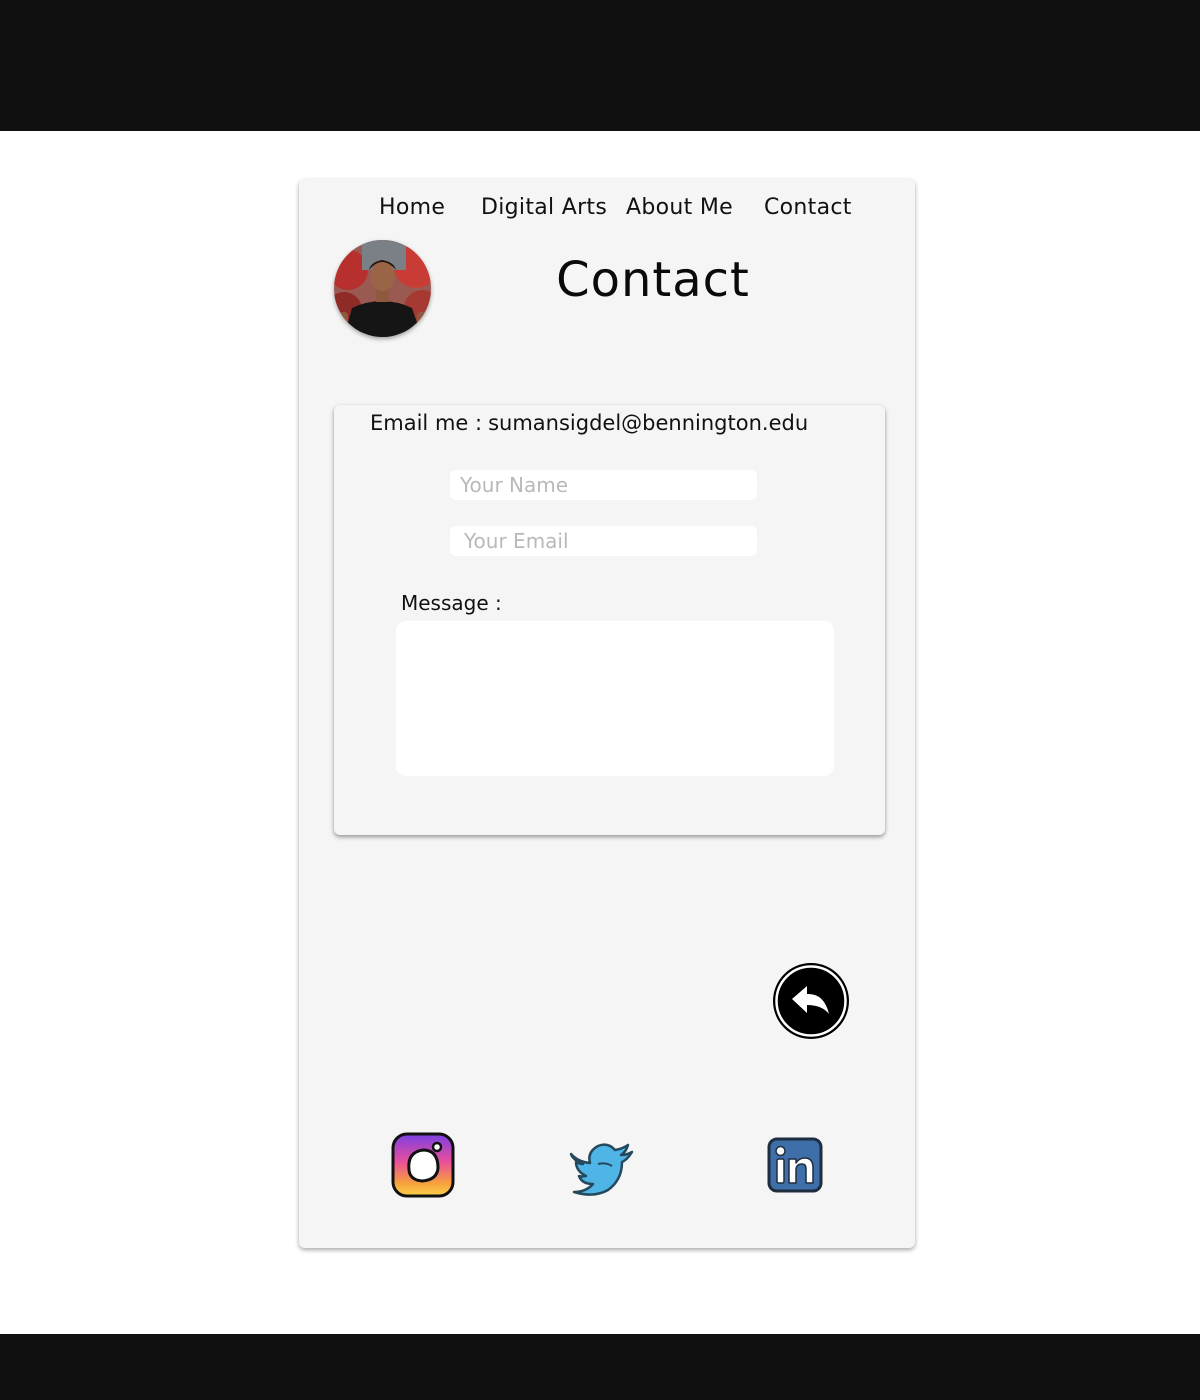  Describe the element at coordinates (412, 209) in the screenshot. I see `nav-home: Home` at that location.